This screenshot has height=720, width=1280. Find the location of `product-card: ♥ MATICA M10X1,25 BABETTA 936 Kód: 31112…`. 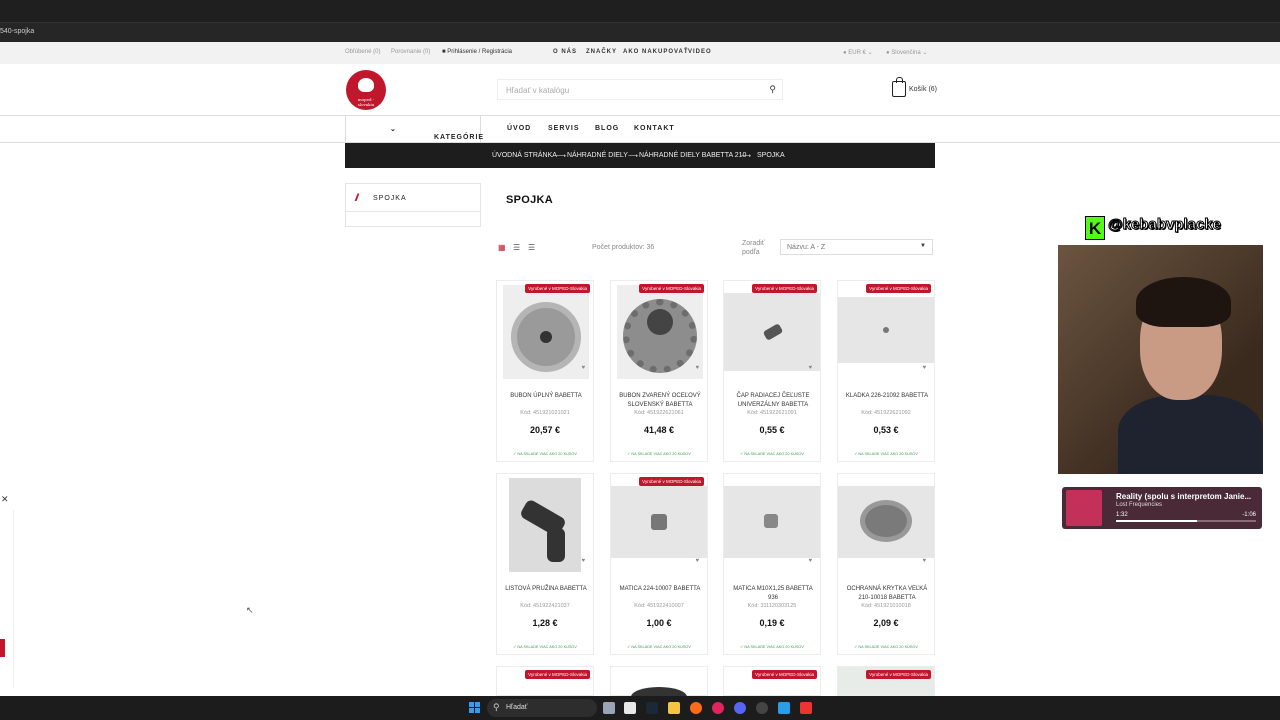

product-card: ♥ MATICA M10X1,25 BABETTA 936 Kód: 31112… is located at coordinates (772, 564).